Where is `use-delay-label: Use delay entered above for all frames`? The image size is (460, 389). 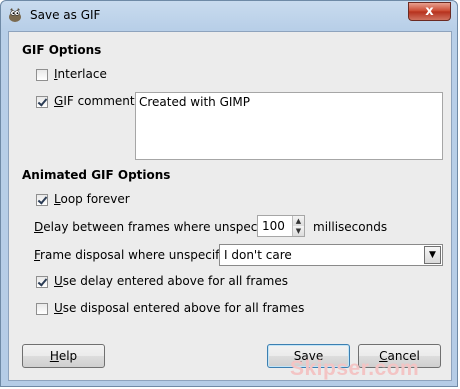 use-delay-label: Use delay entered above for all frames is located at coordinates (171, 281).